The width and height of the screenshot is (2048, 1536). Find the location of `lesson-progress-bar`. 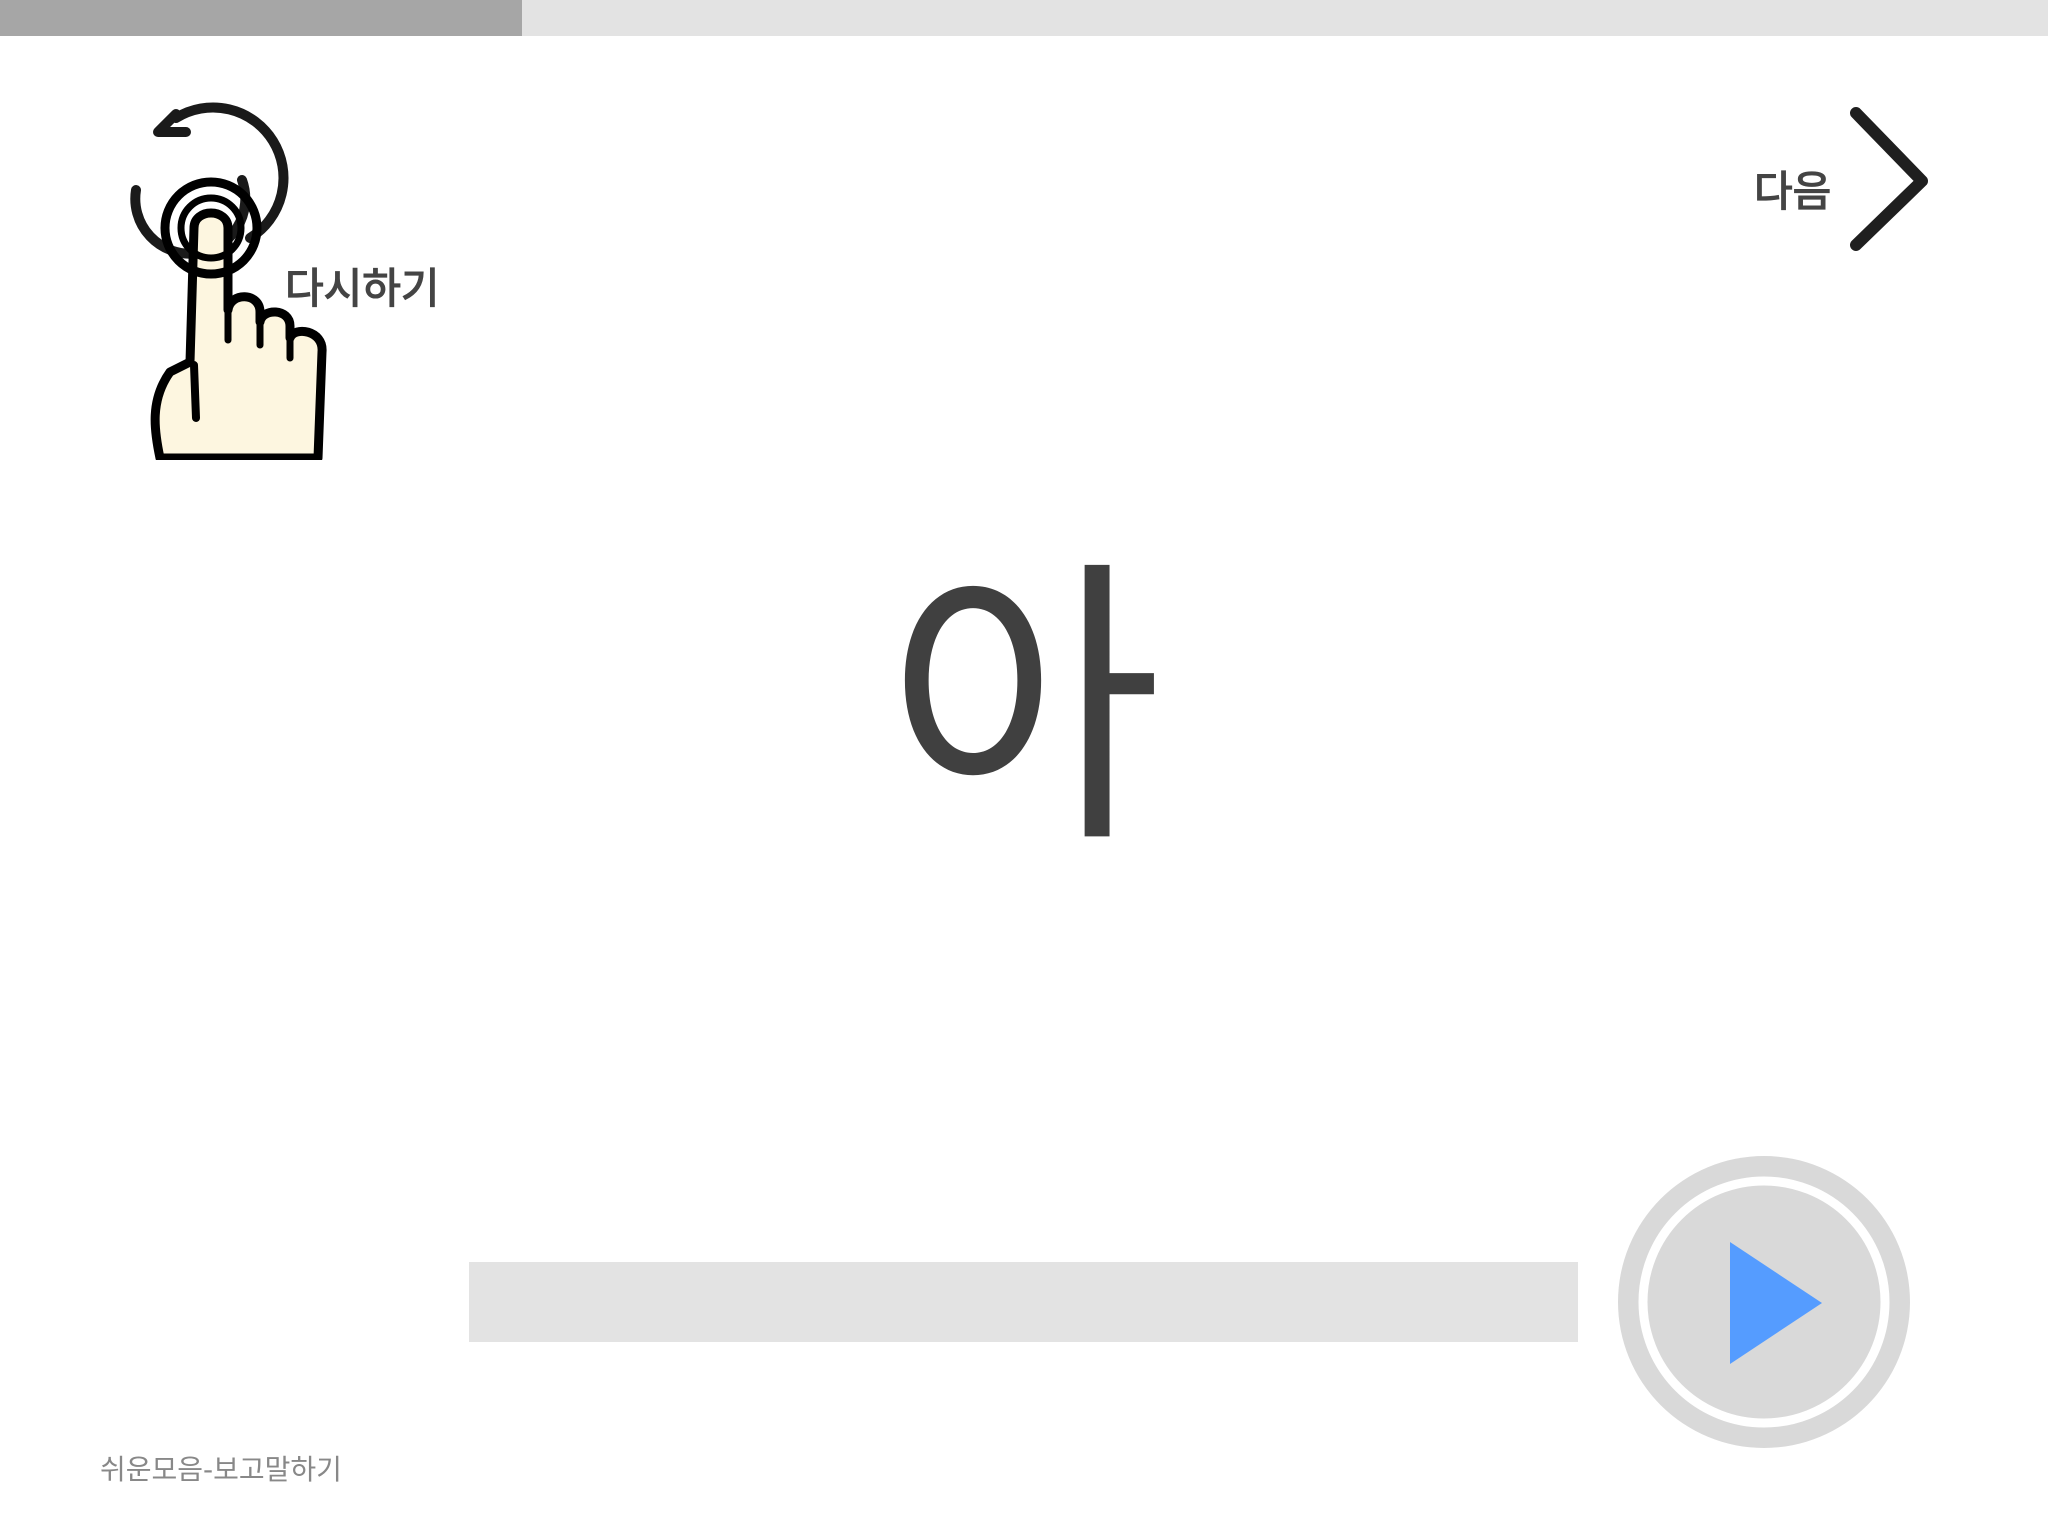

lesson-progress-bar is located at coordinates (1024, 18).